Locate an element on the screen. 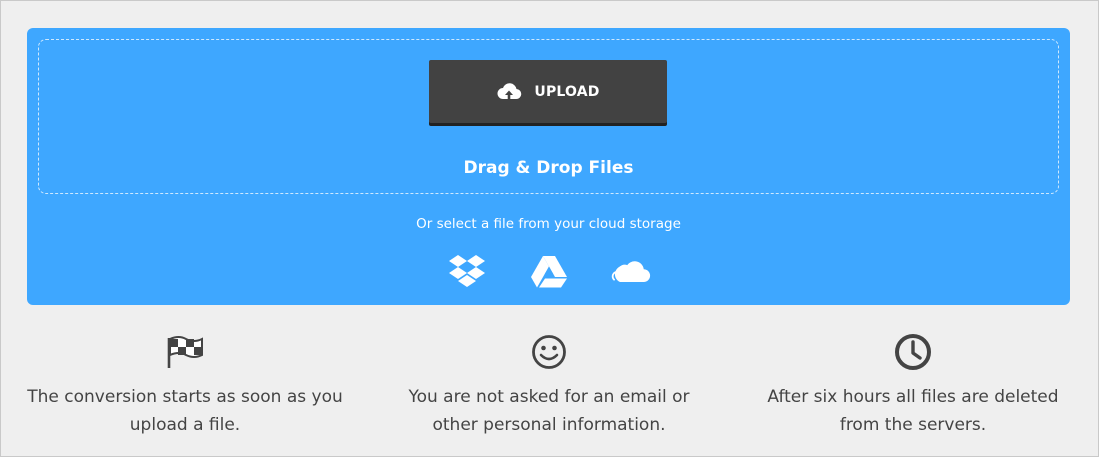 The height and width of the screenshot is (457, 1099). dropbox-icon is located at coordinates (467, 272).